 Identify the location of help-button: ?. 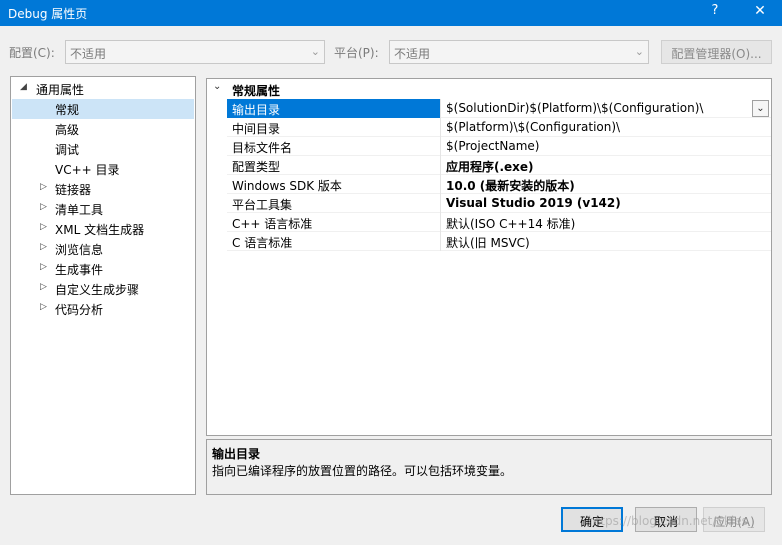
(715, 10).